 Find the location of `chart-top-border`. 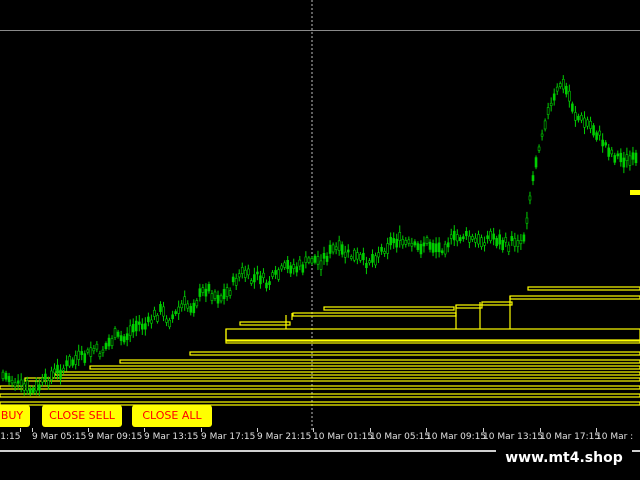

chart-top-border is located at coordinates (320, 30).